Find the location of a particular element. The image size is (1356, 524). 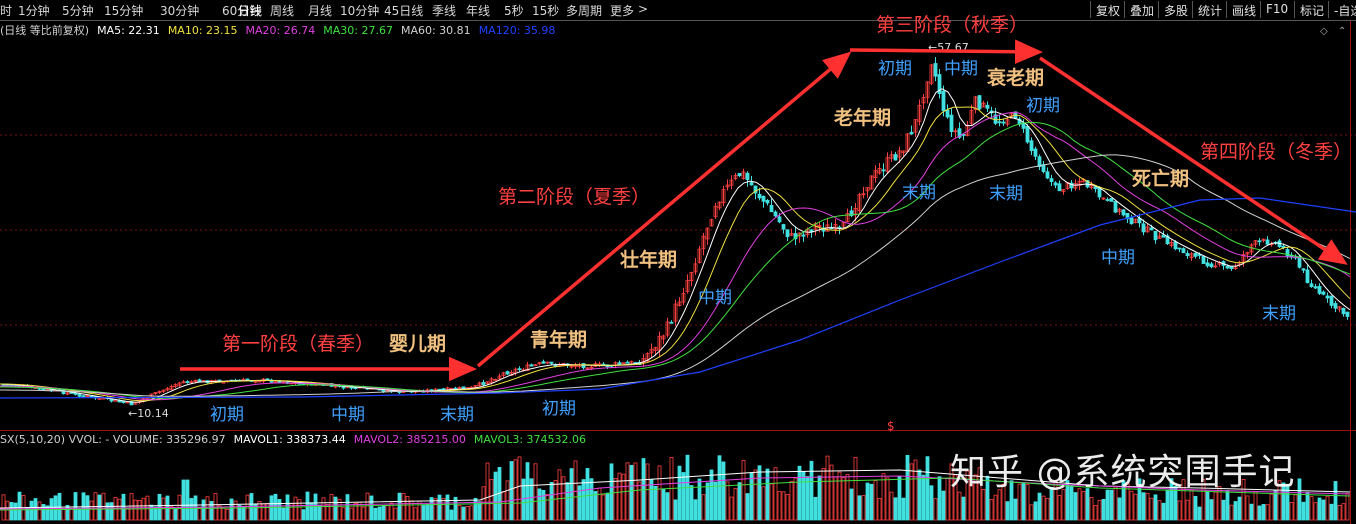

chart-annotation: 婴儿期 is located at coordinates (417, 344).